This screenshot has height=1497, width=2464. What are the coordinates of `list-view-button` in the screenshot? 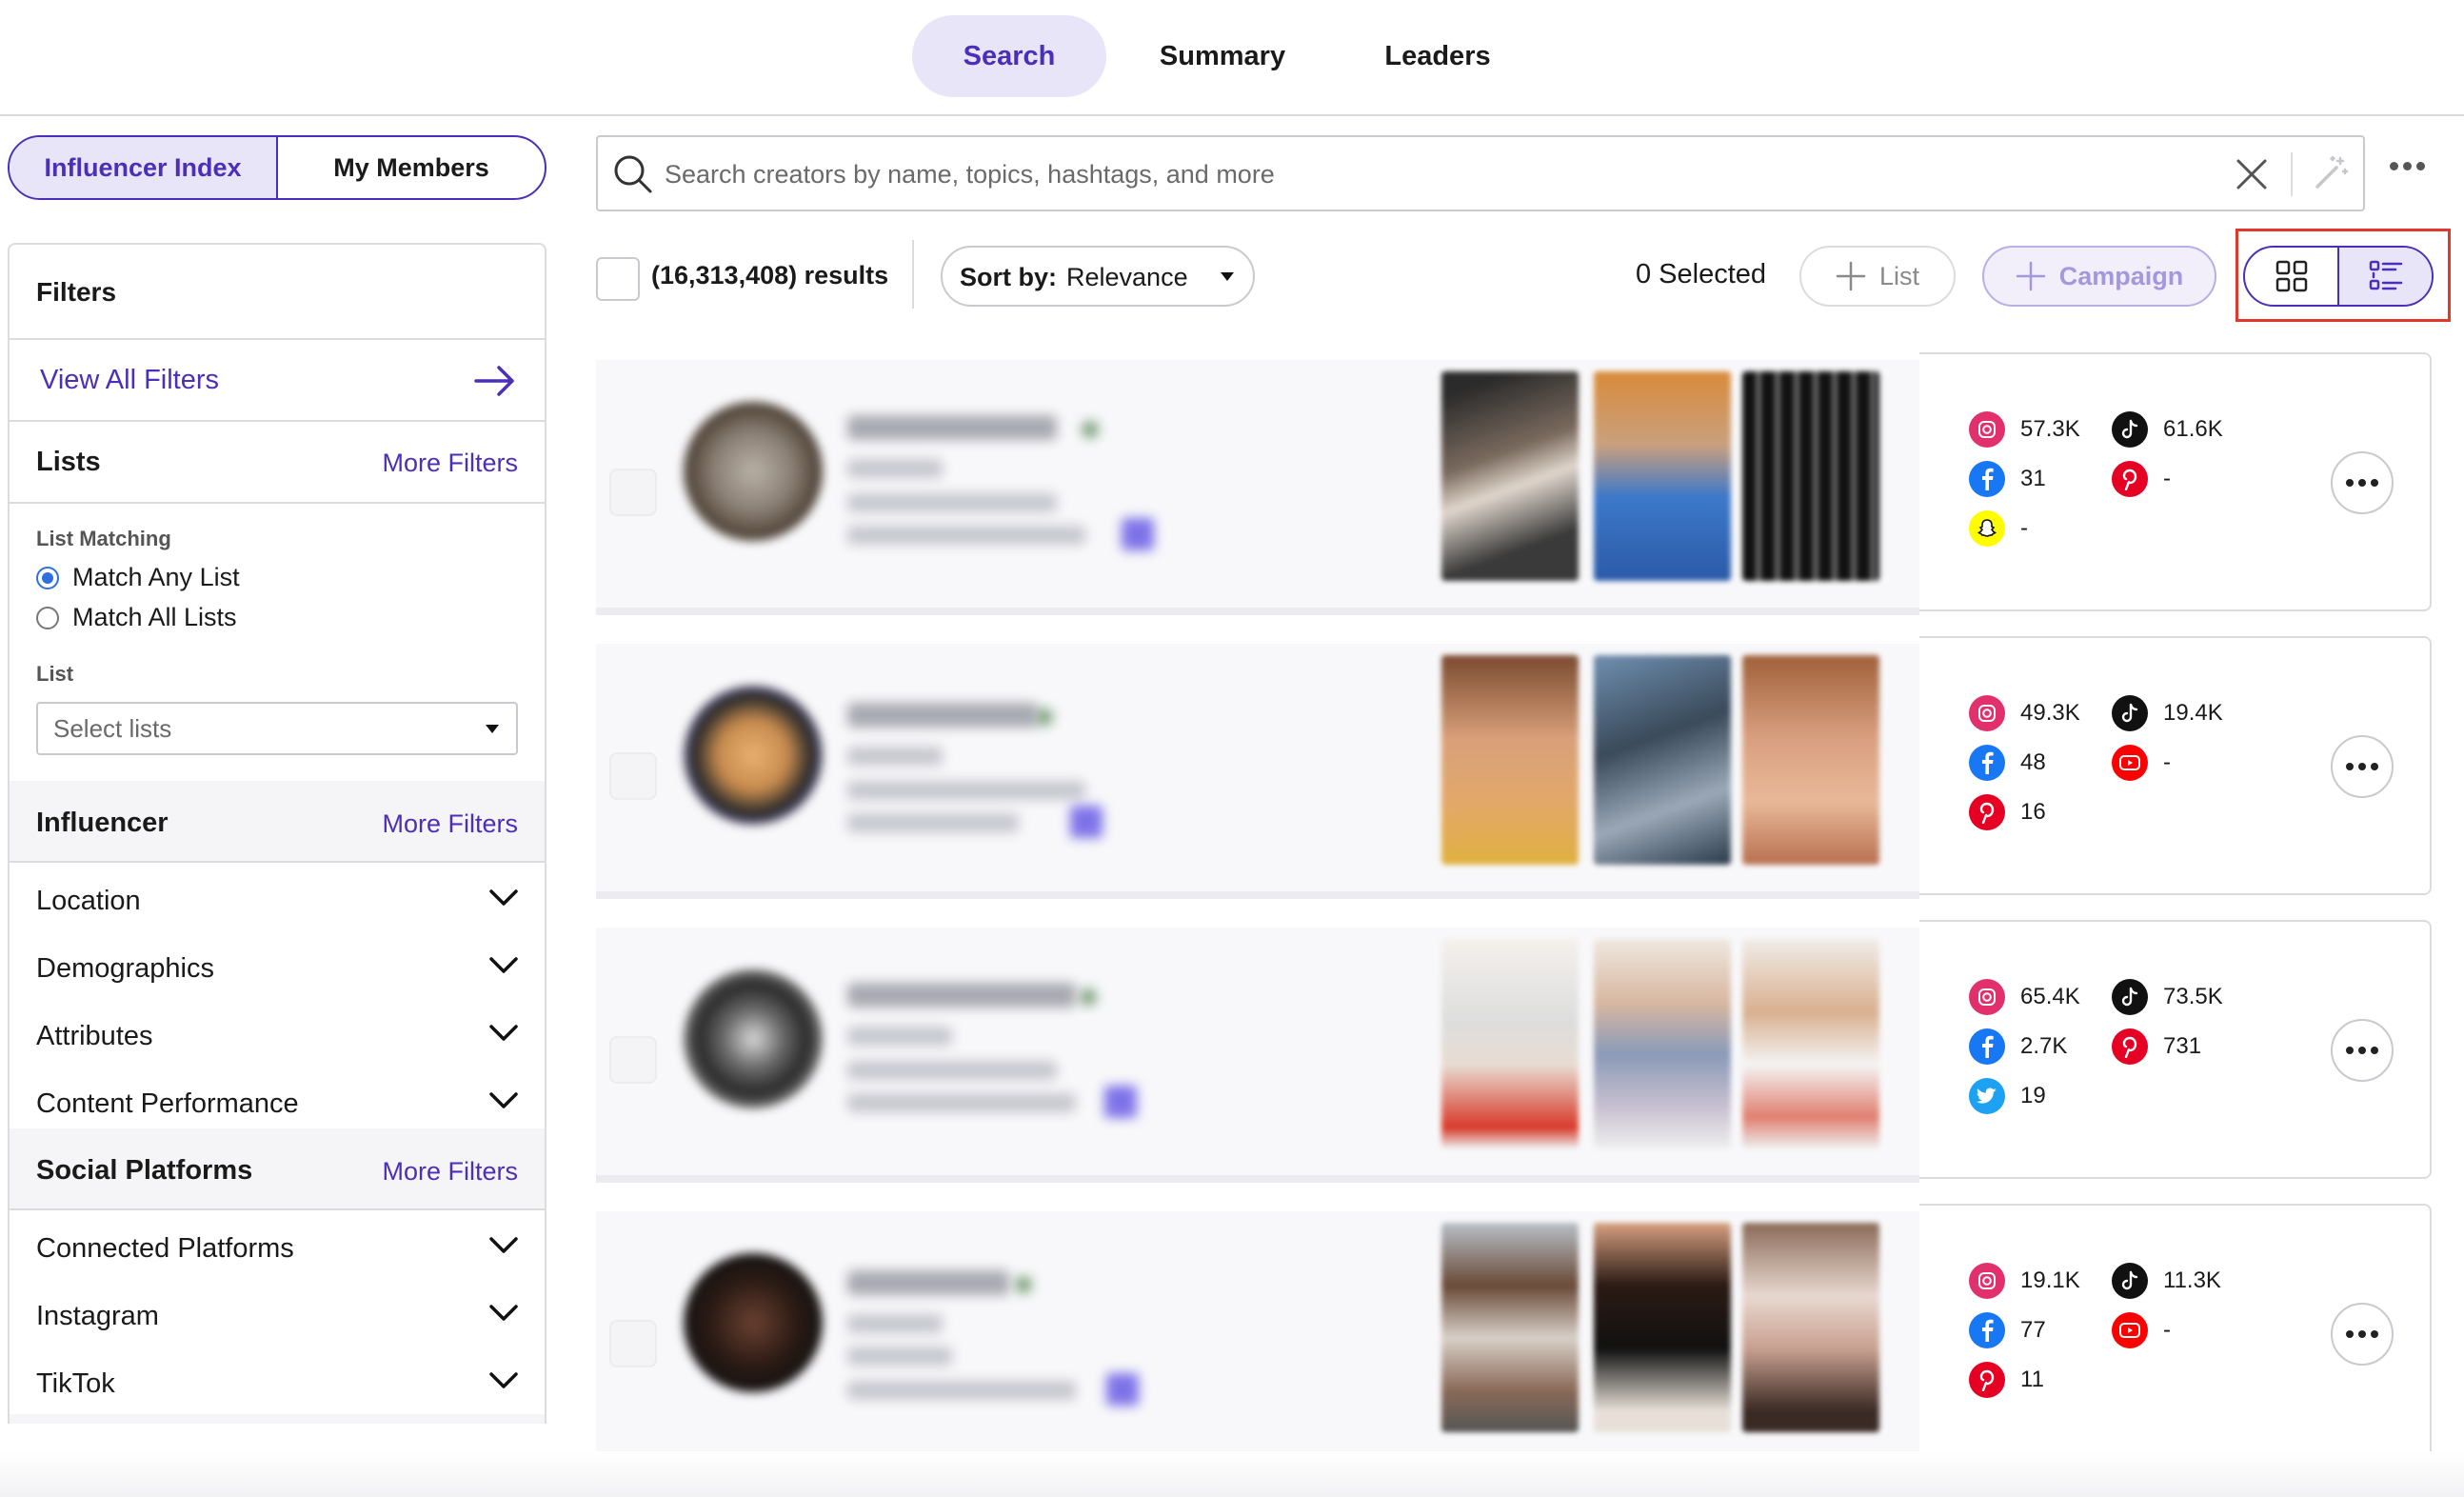 It's located at (2384, 276).